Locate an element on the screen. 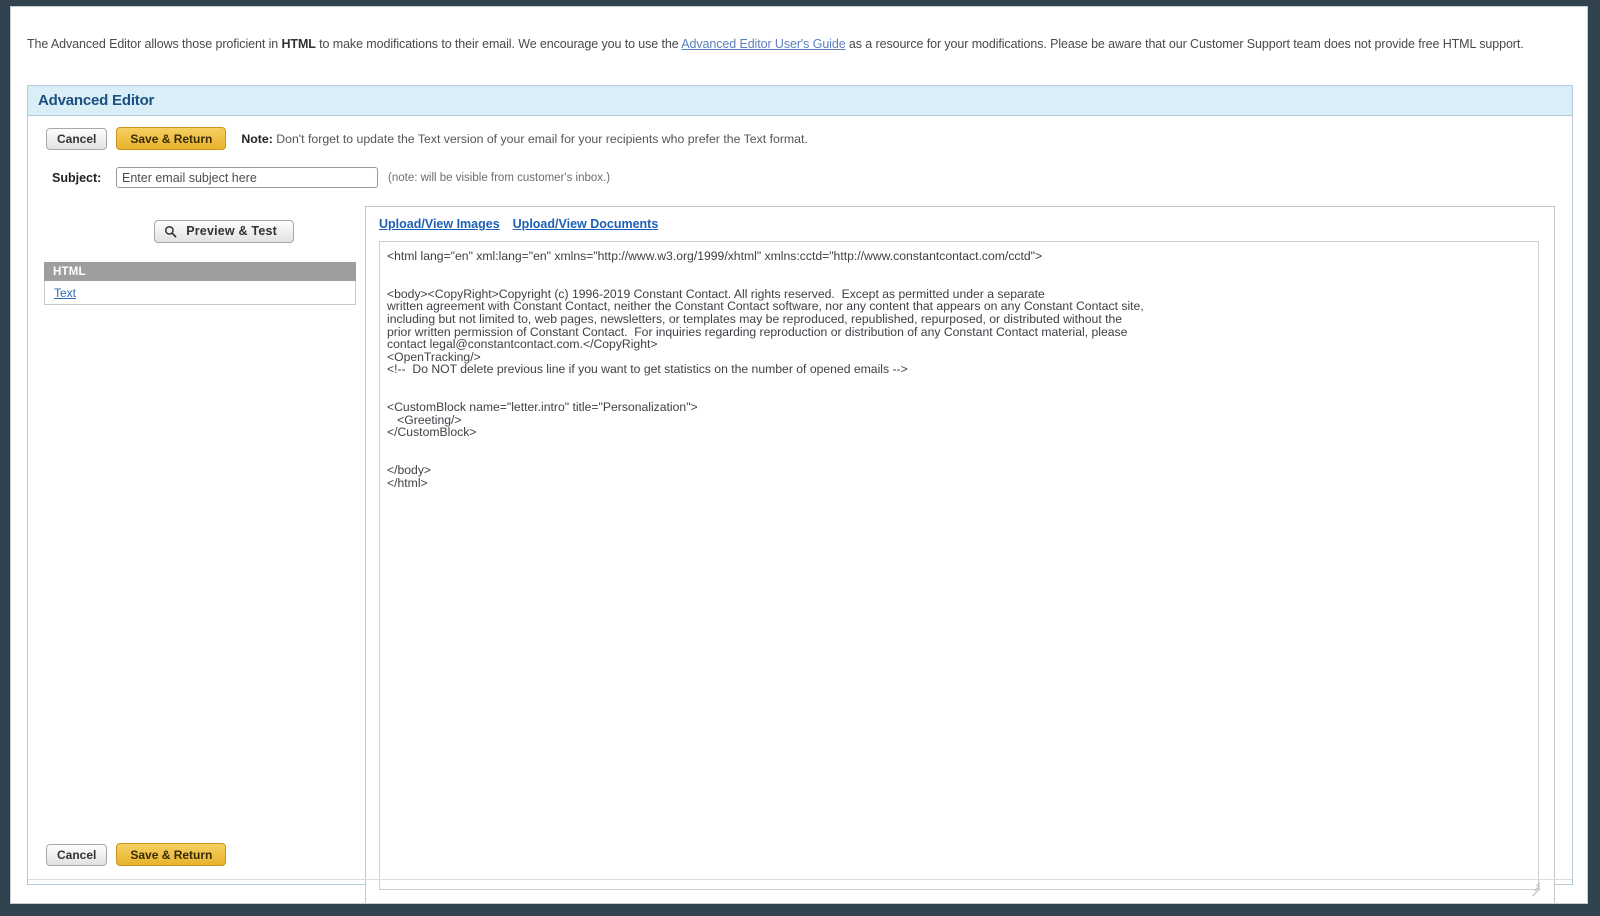 This screenshot has height=916, width=1600. intro-html-emphasis: HTML is located at coordinates (298, 44).